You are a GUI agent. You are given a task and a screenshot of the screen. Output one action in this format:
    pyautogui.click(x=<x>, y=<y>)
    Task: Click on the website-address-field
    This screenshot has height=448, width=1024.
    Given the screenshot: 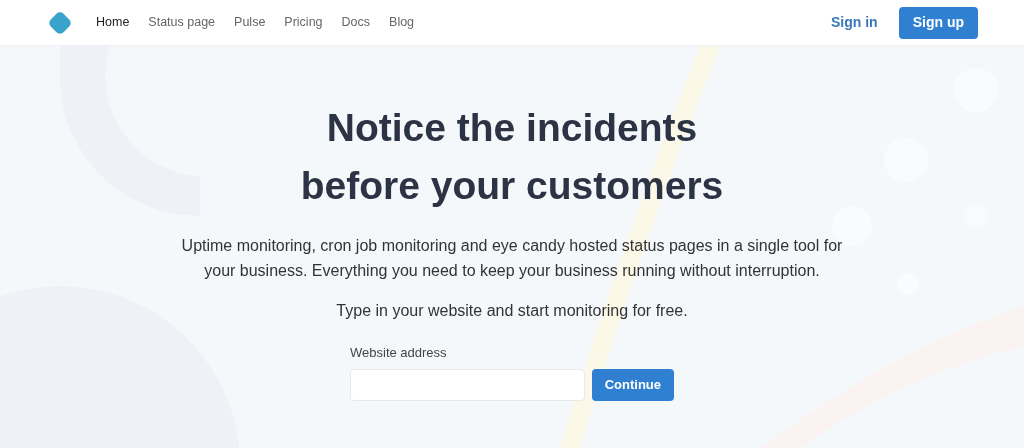 What is the action you would take?
    pyautogui.click(x=467, y=384)
    